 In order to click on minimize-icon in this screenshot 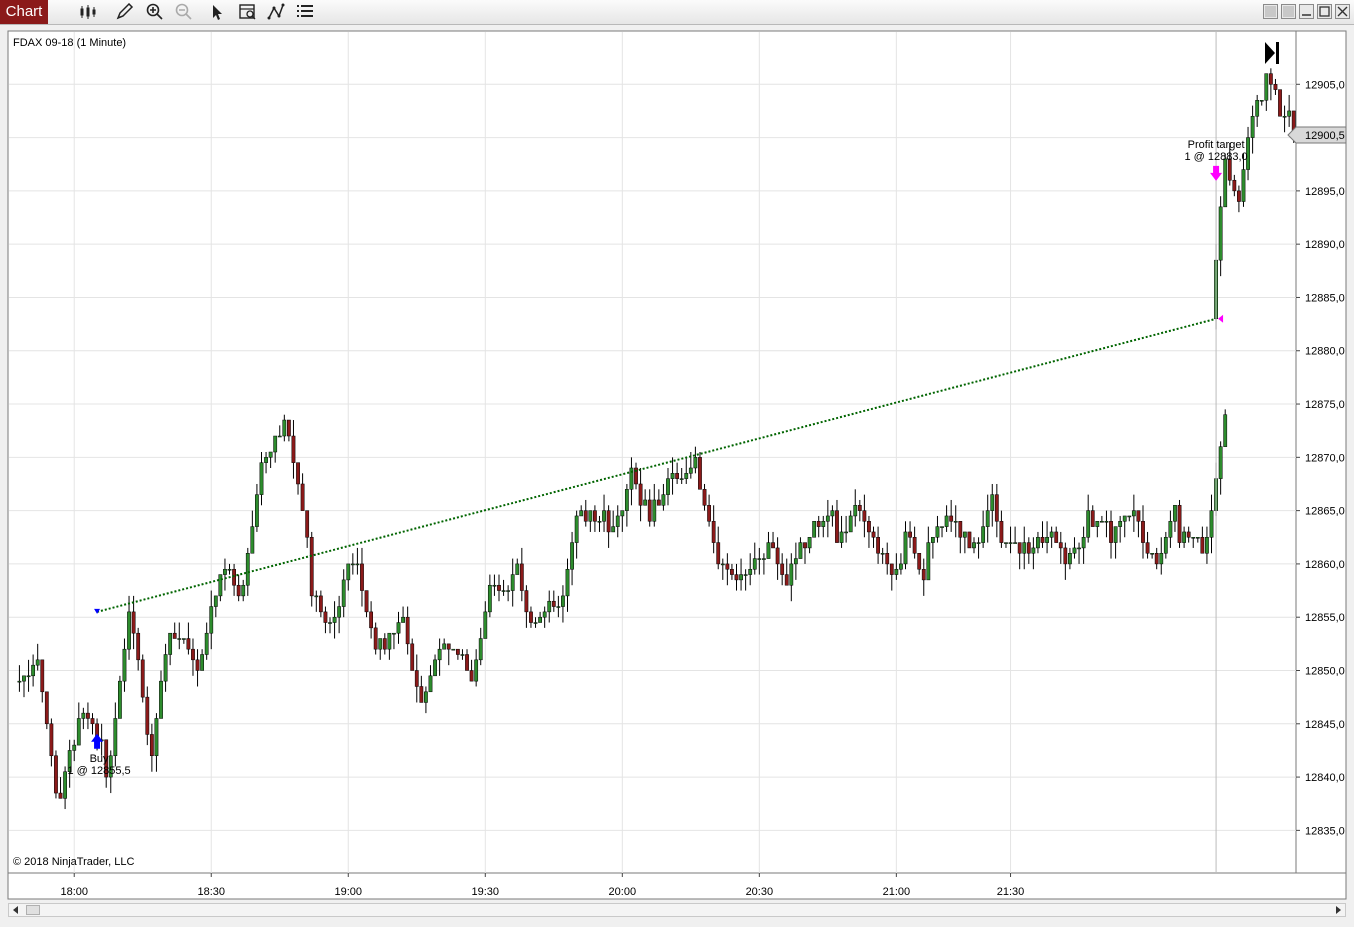, I will do `click(1306, 11)`.